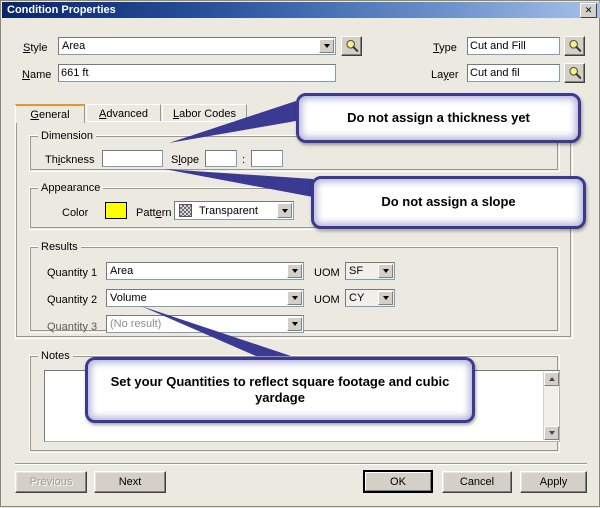  I want to click on uom-2-combo: CY, so click(370, 298).